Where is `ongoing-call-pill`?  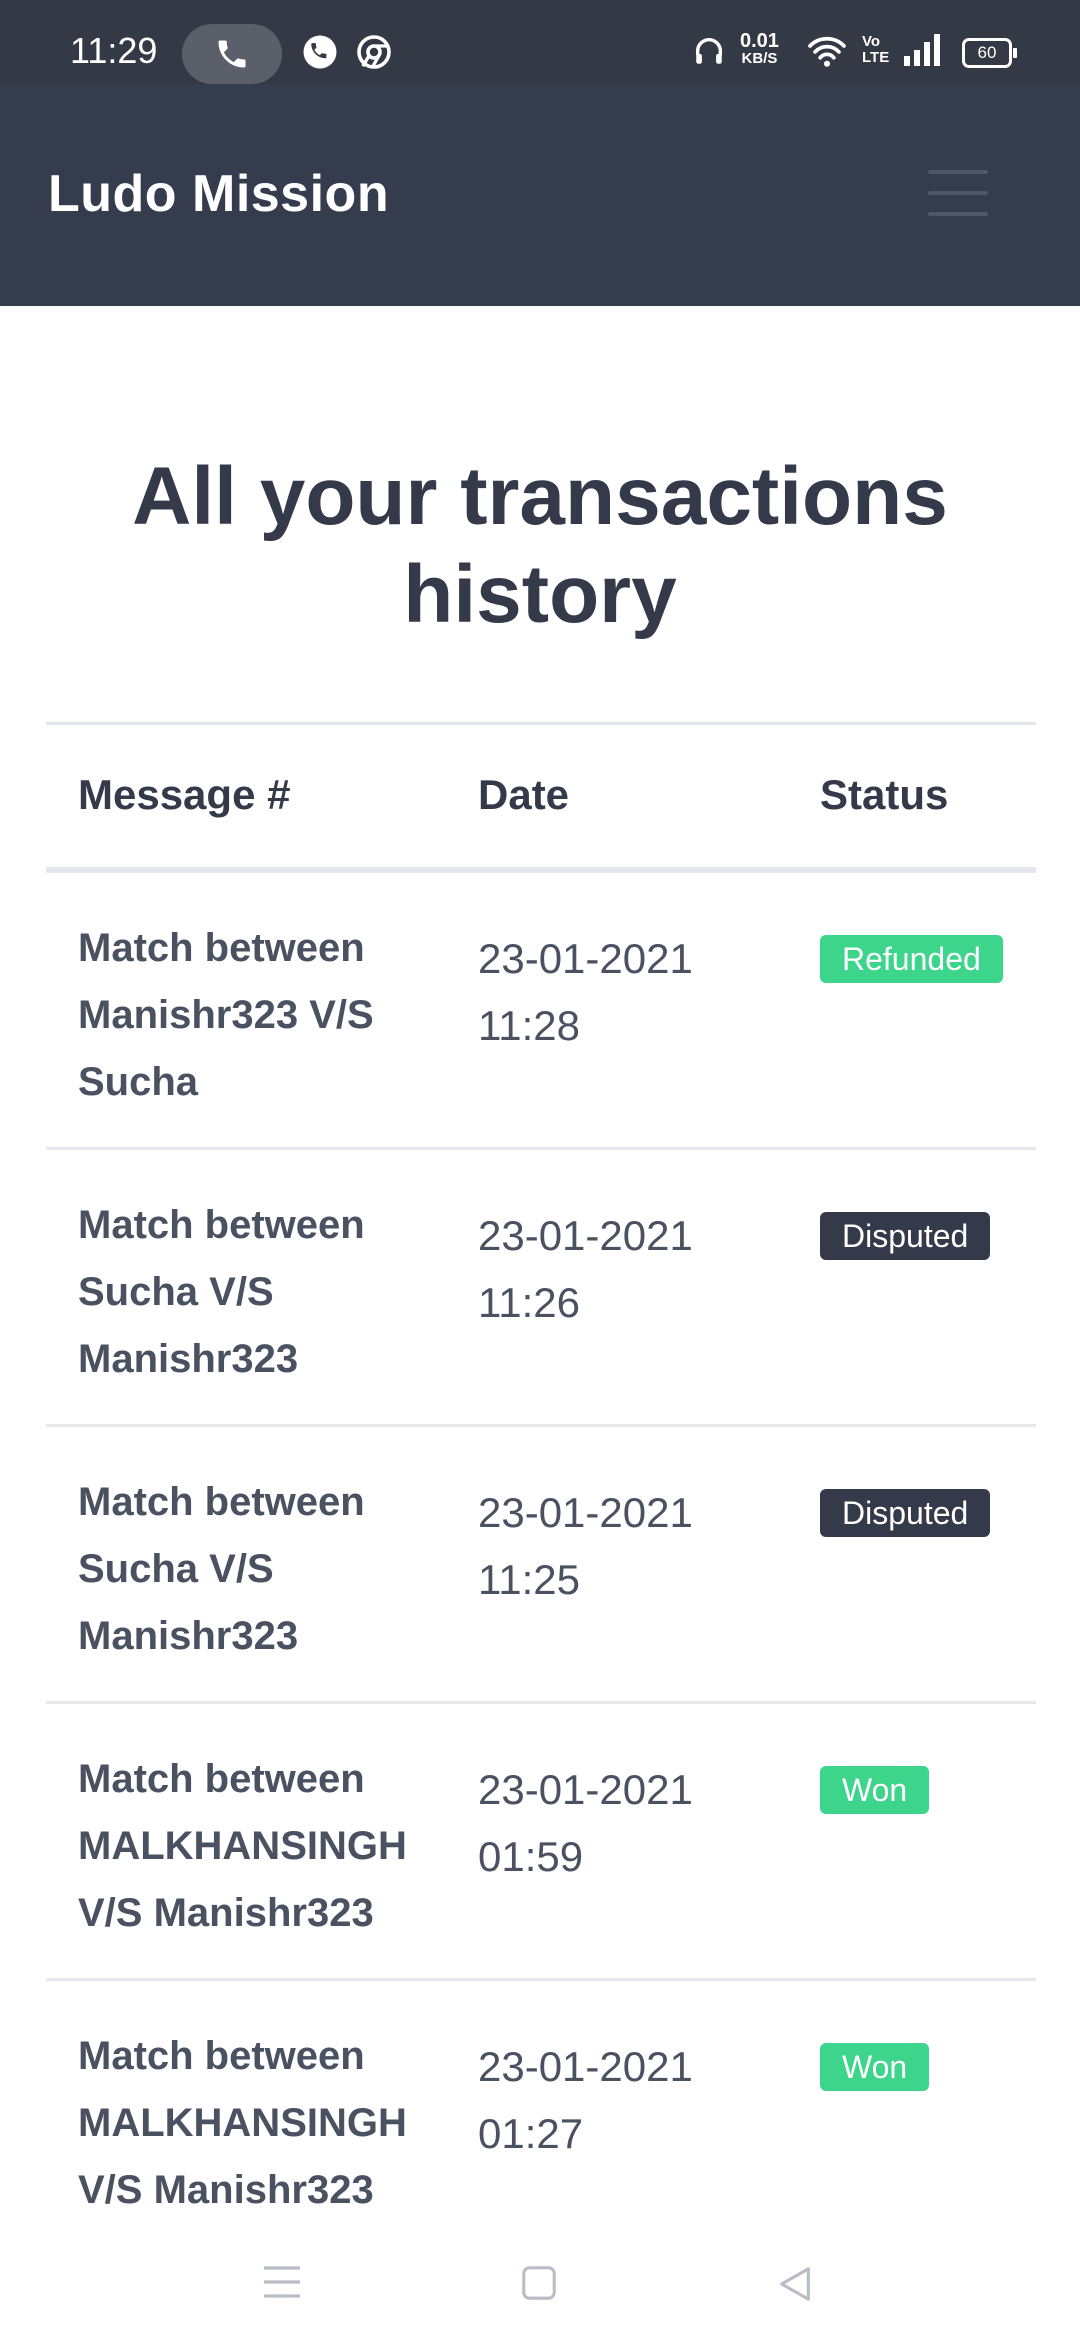 ongoing-call-pill is located at coordinates (232, 54).